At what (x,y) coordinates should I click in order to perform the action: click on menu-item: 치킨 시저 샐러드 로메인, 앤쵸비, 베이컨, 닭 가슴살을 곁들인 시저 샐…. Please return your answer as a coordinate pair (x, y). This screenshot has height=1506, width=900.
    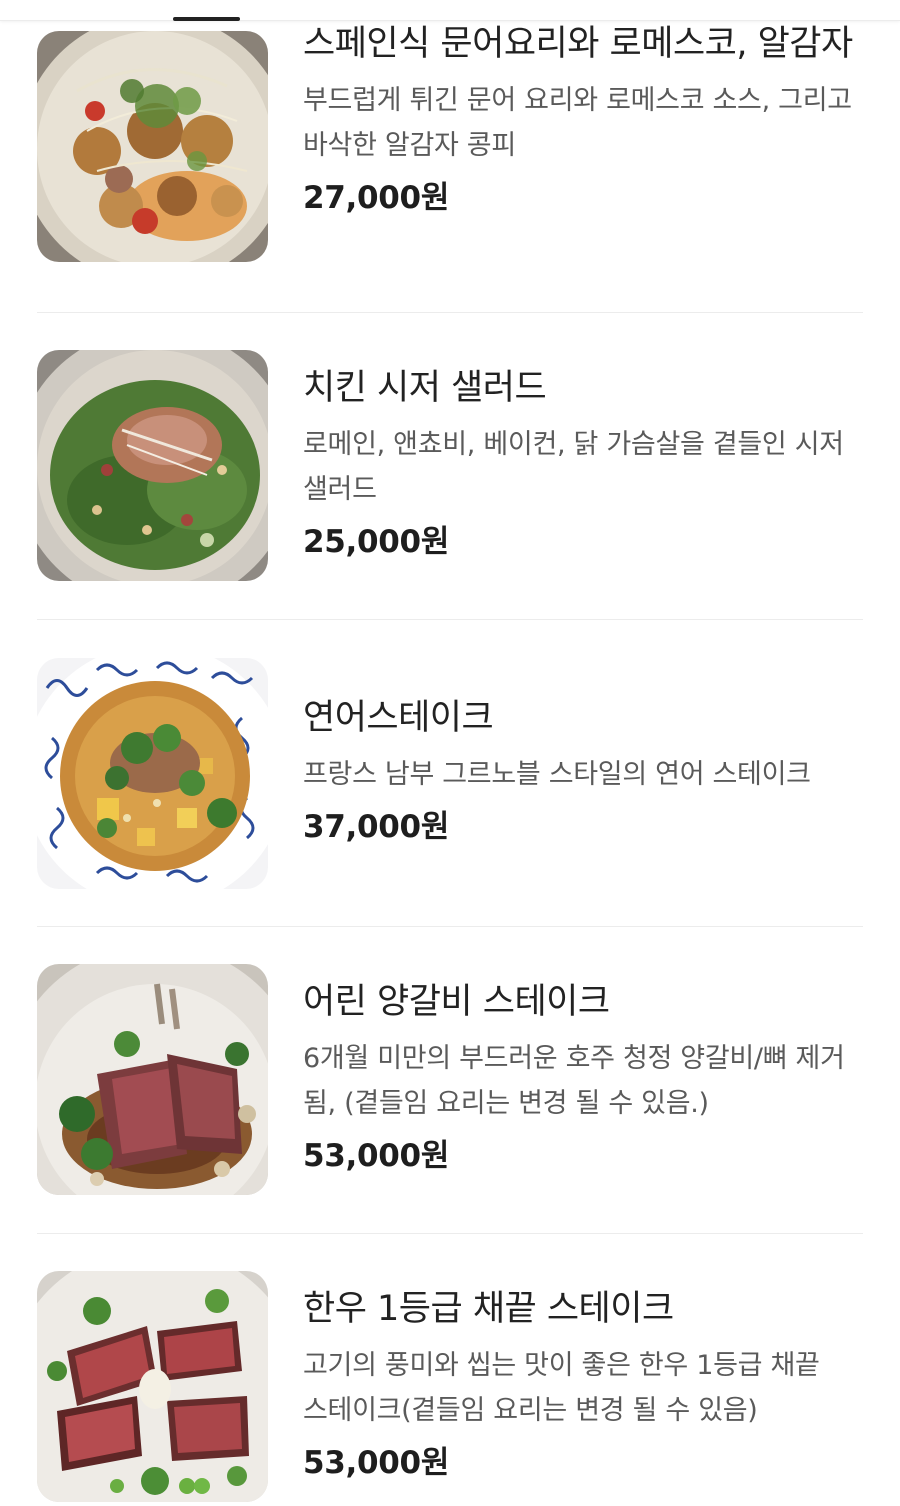
    Looking at the image, I should click on (450, 466).